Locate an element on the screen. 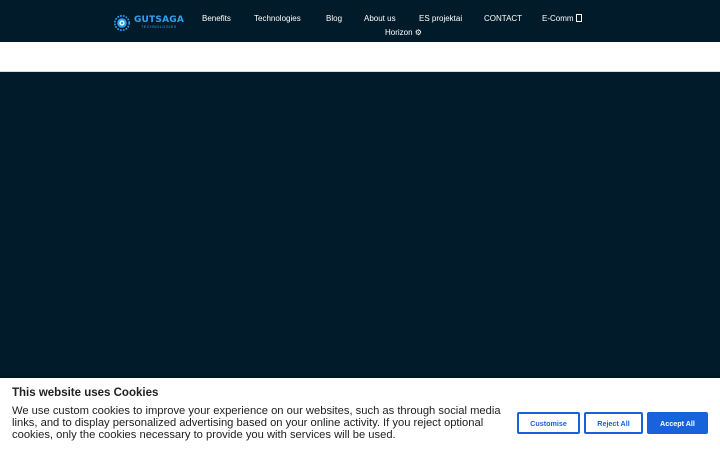 The width and height of the screenshot is (720, 450). reject-all-button: Reject All is located at coordinates (613, 423).